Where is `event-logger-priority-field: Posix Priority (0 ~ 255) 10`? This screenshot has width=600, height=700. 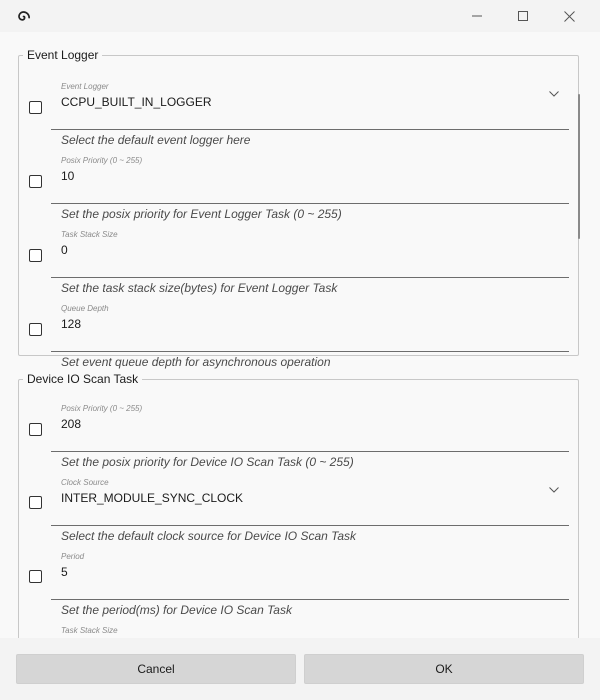 event-logger-priority-field: Posix Priority (0 ~ 255) 10 is located at coordinates (310, 177).